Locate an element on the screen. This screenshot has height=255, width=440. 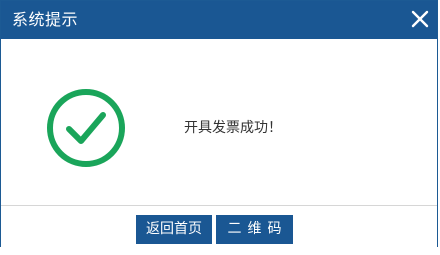
close-icon is located at coordinates (420, 19).